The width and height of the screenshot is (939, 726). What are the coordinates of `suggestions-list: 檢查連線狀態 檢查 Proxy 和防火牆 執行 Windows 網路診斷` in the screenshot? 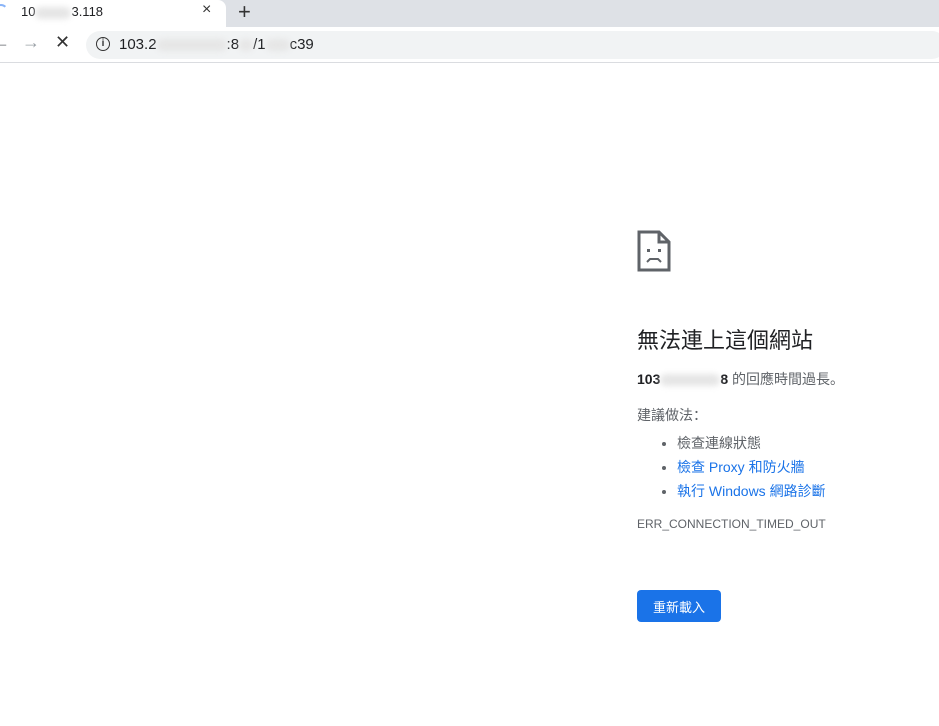 It's located at (787, 467).